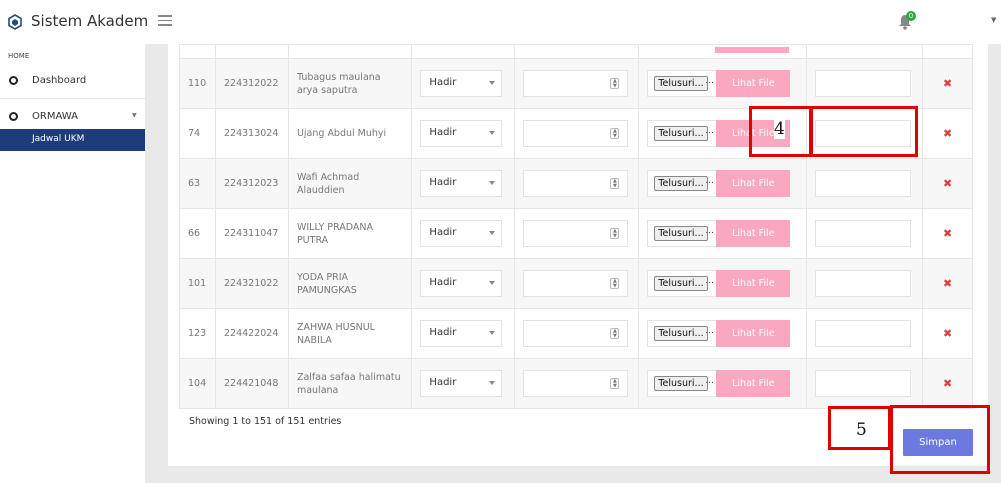 The width and height of the screenshot is (1001, 483). What do you see at coordinates (251, 83) in the screenshot?
I see `student-nim: 224312022` at bounding box center [251, 83].